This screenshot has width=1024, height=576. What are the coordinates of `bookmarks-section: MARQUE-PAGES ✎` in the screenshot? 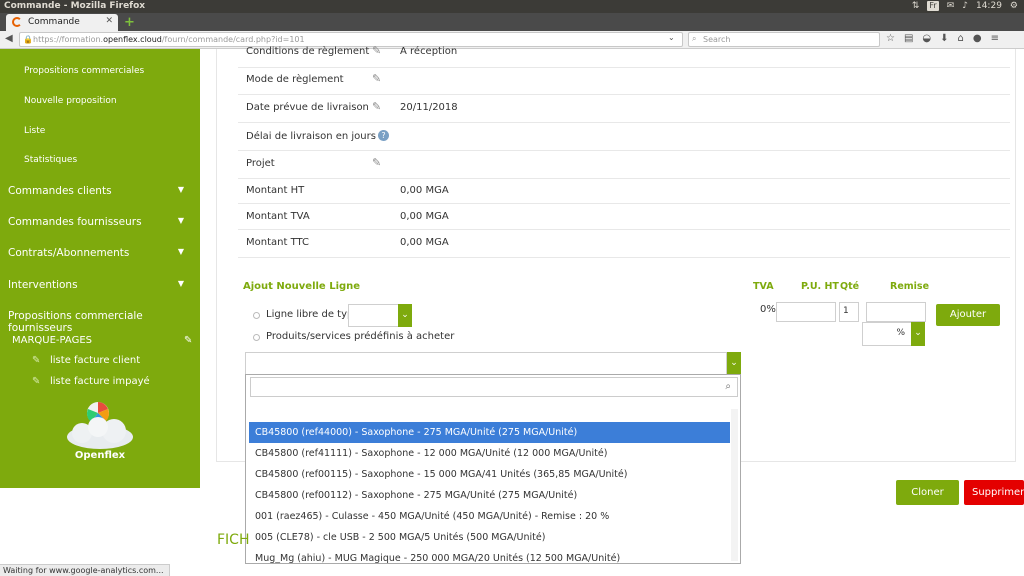 It's located at (102, 340).